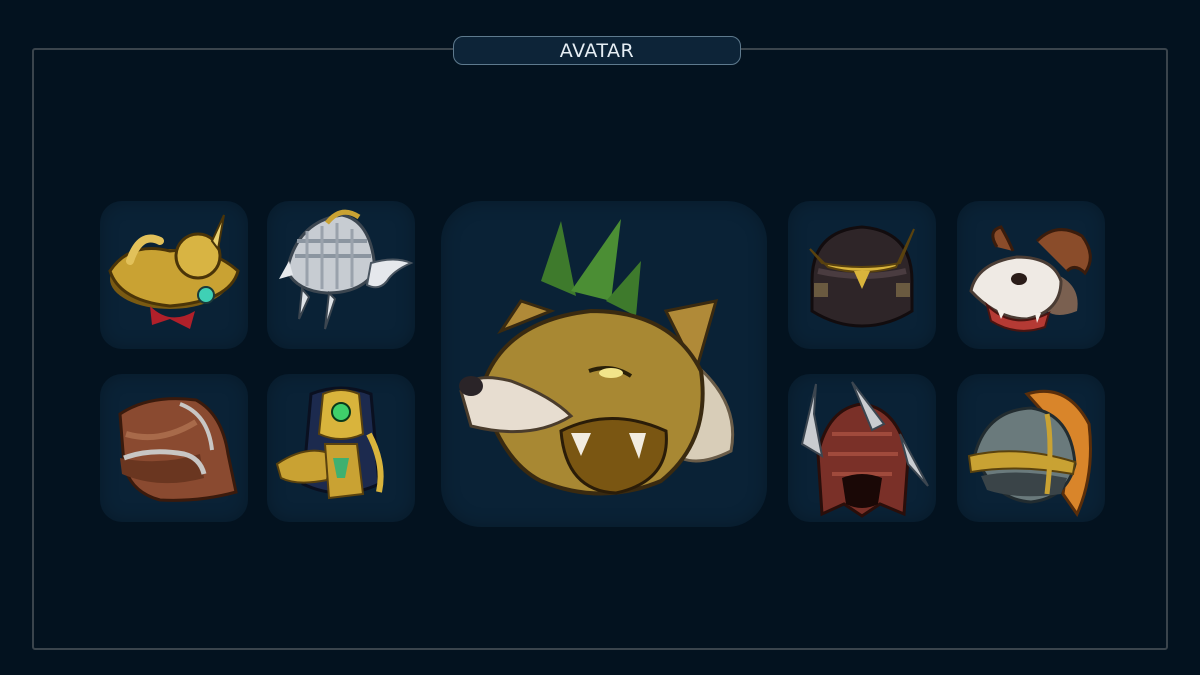 This screenshot has width=1200, height=675. I want to click on avatar-tile-golden-dragon-helm, so click(174, 275).